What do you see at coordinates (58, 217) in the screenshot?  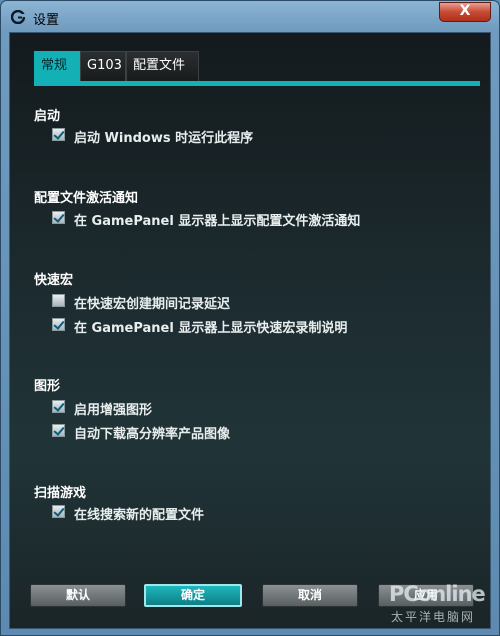 I see `checkbox-profile-notification` at bounding box center [58, 217].